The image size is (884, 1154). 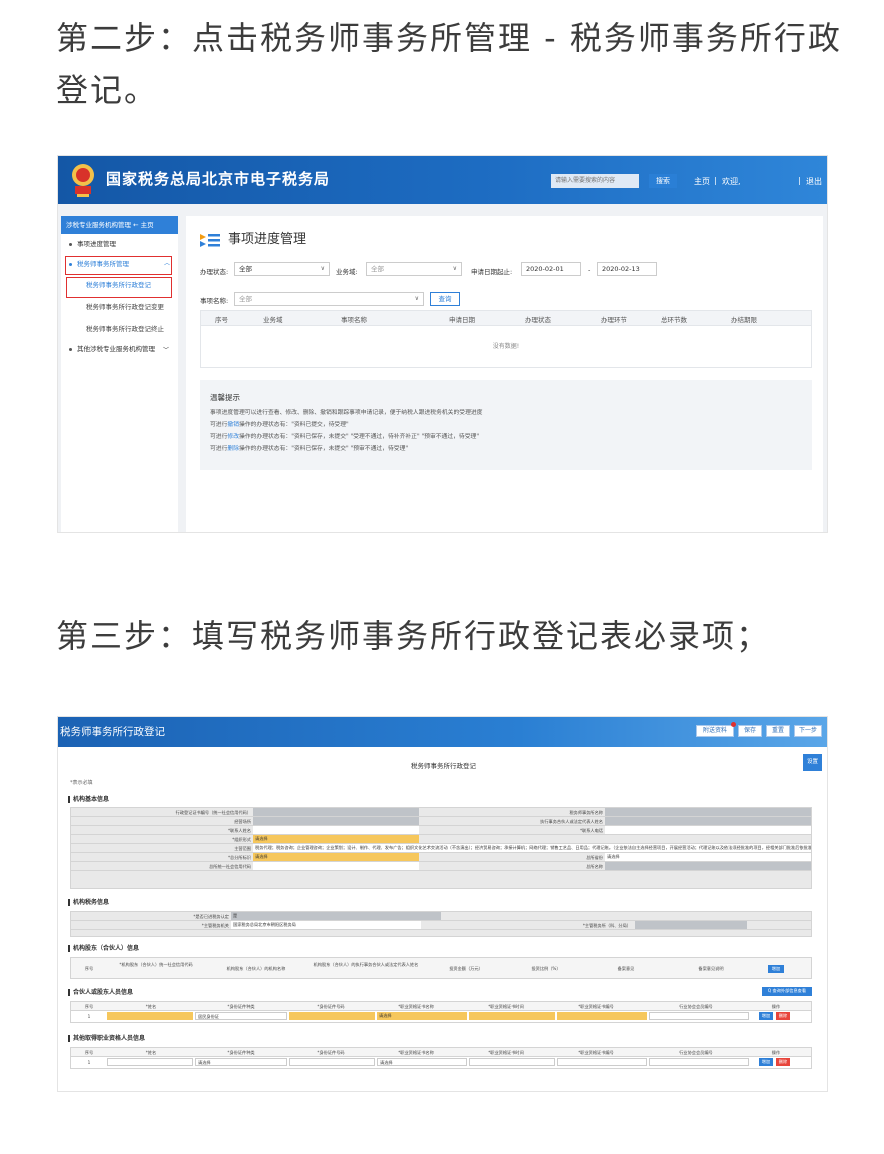 What do you see at coordinates (512, 1062) in the screenshot?
I see `other-cert-time-input` at bounding box center [512, 1062].